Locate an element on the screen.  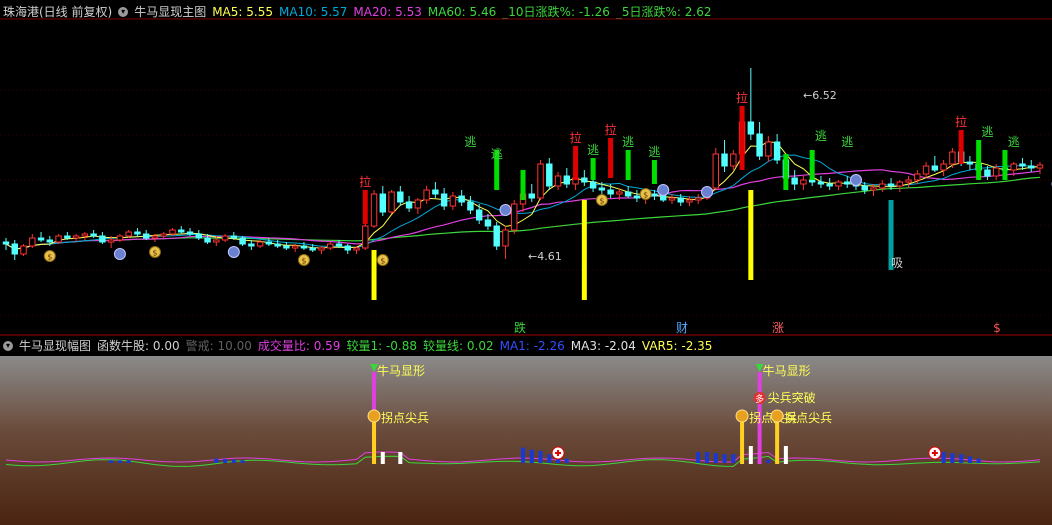
money-bag-icon: $ is located at coordinates (49, 256).